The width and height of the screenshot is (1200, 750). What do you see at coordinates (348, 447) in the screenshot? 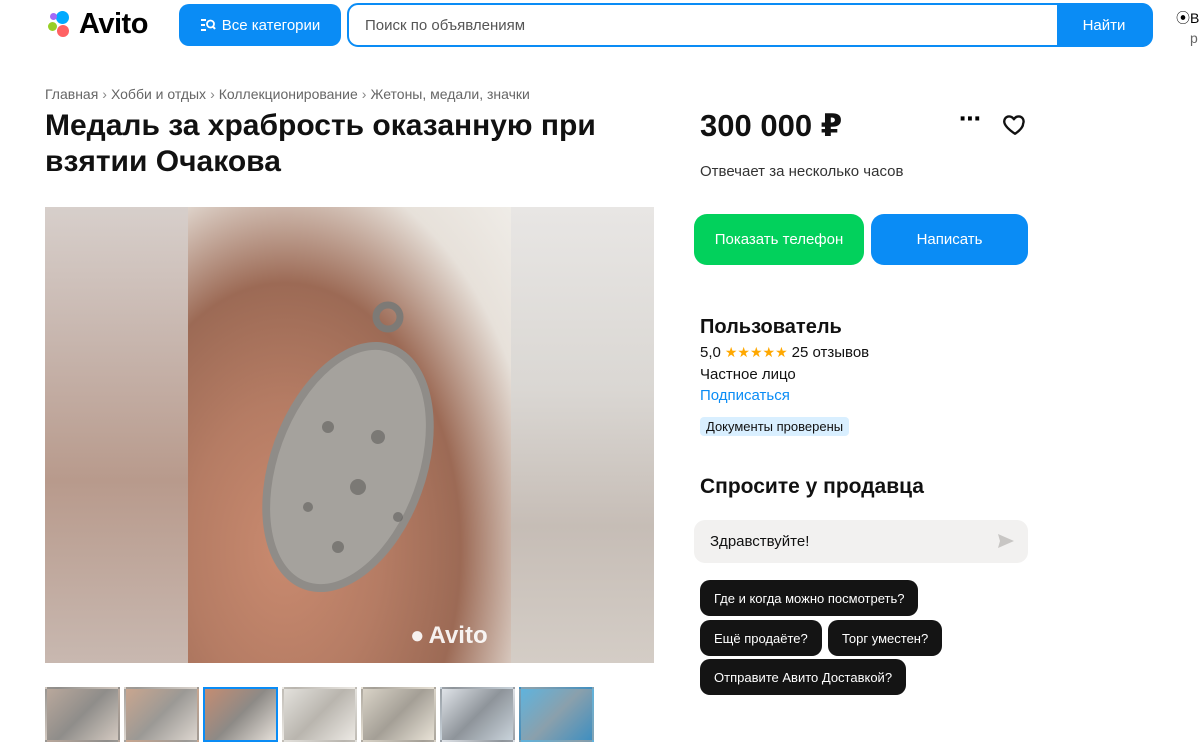
I see `medal-illustration` at bounding box center [348, 447].